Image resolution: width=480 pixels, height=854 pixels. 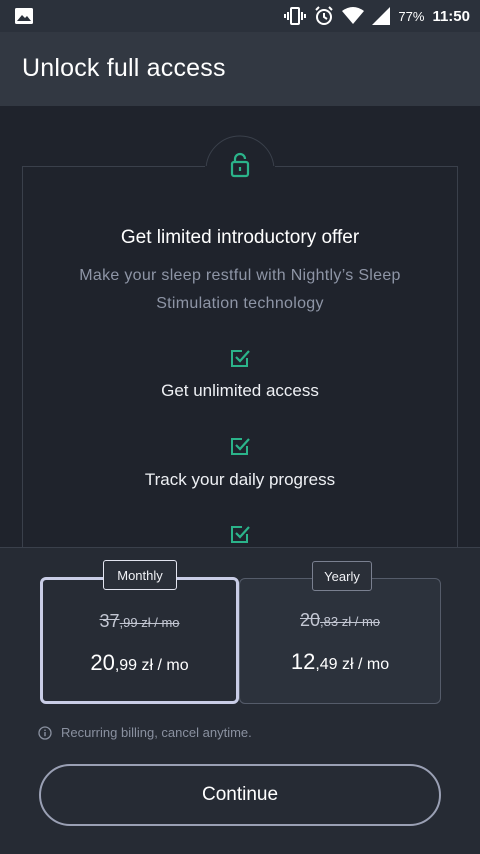 I want to click on yearly-plan-tag: Yearly, so click(x=342, y=576).